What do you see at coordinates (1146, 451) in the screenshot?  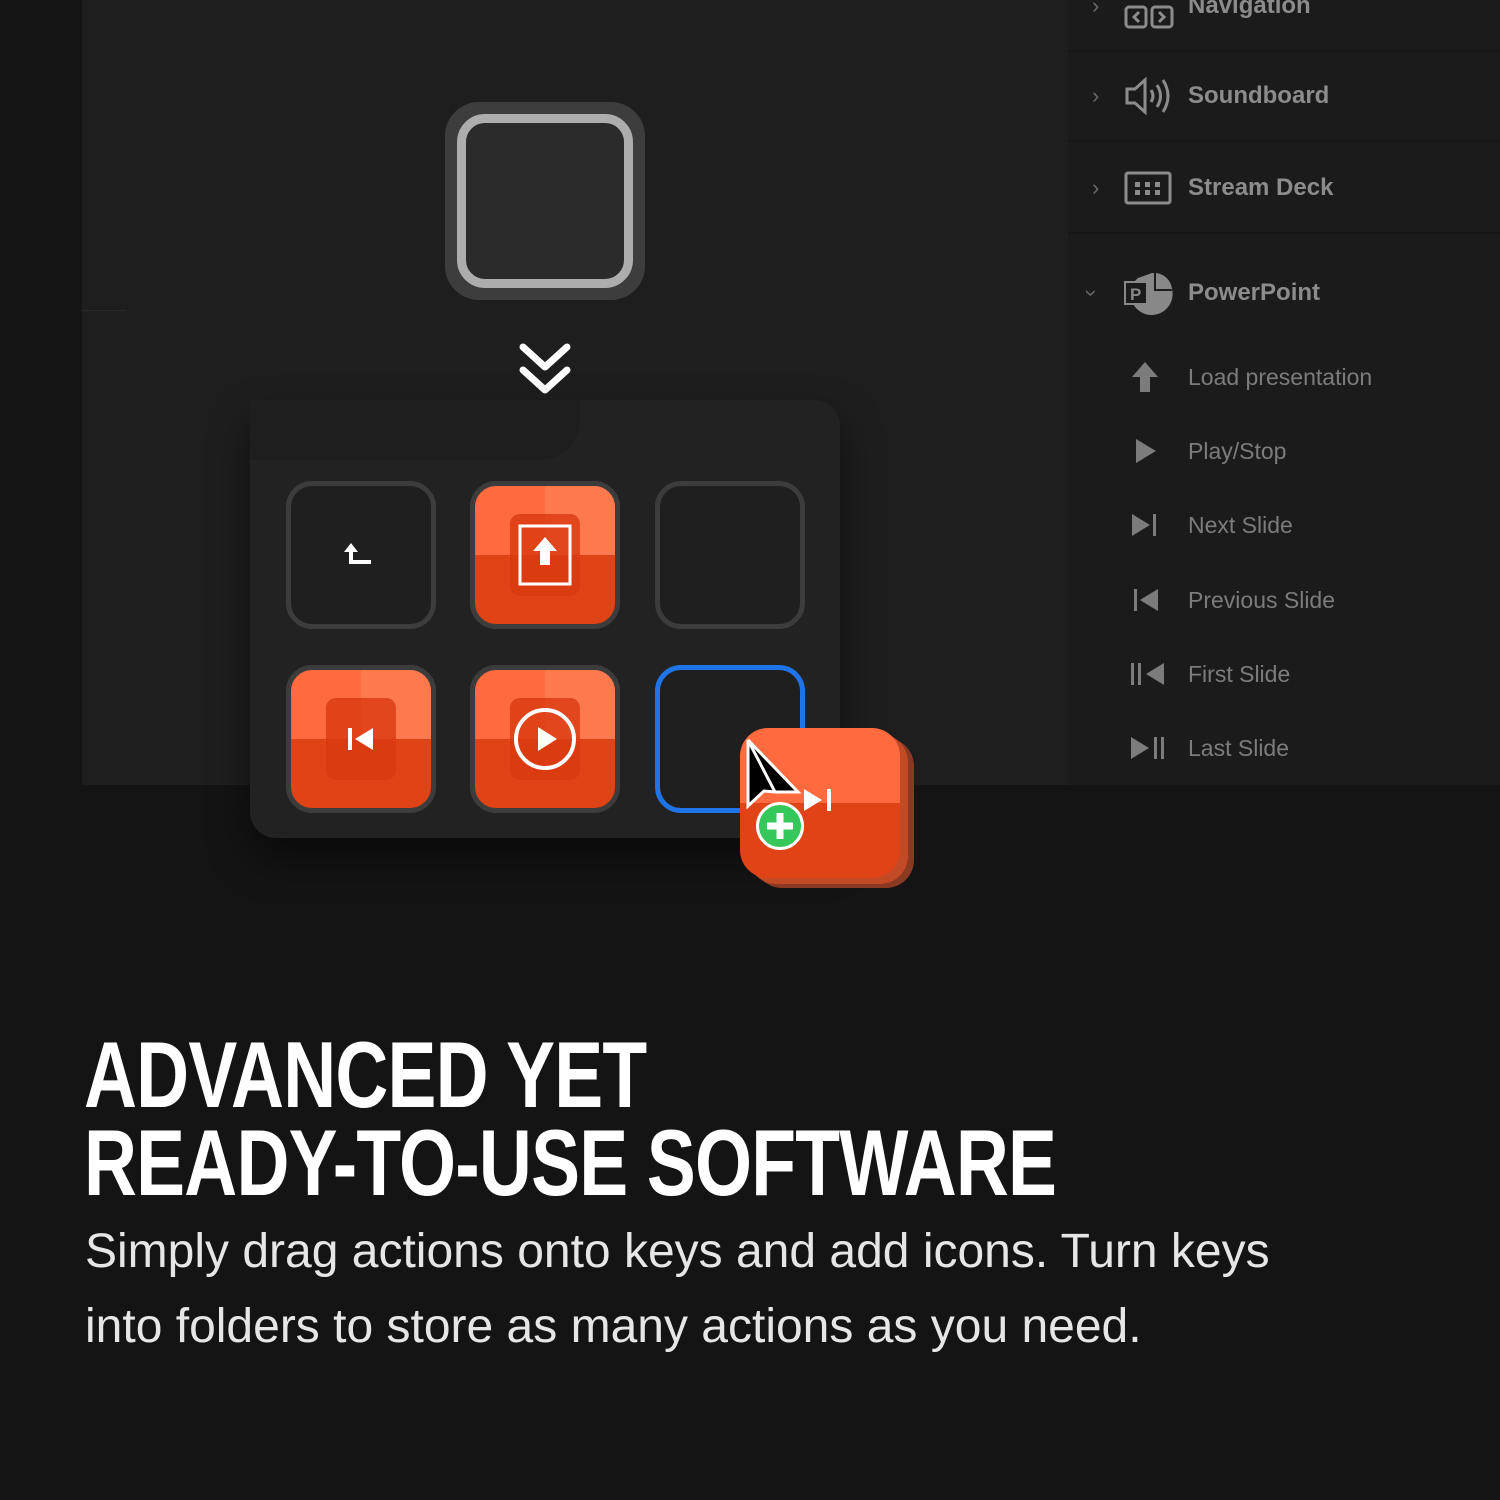 I see `play-icon` at bounding box center [1146, 451].